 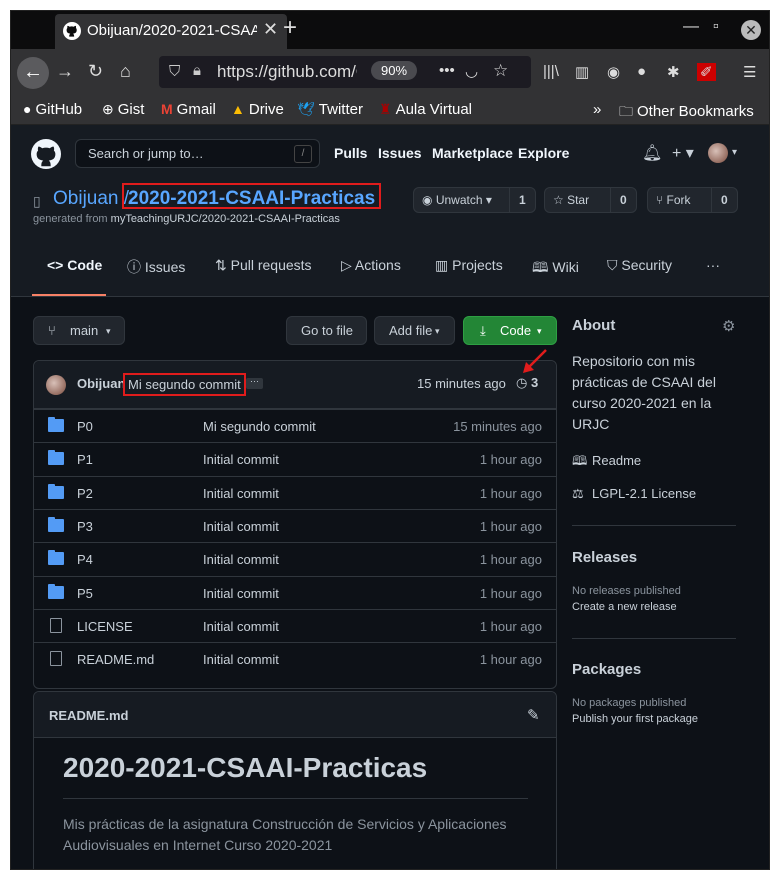 What do you see at coordinates (295, 625) in the screenshot?
I see `table-row: LICENSE Initial commit 1 hour ago` at bounding box center [295, 625].